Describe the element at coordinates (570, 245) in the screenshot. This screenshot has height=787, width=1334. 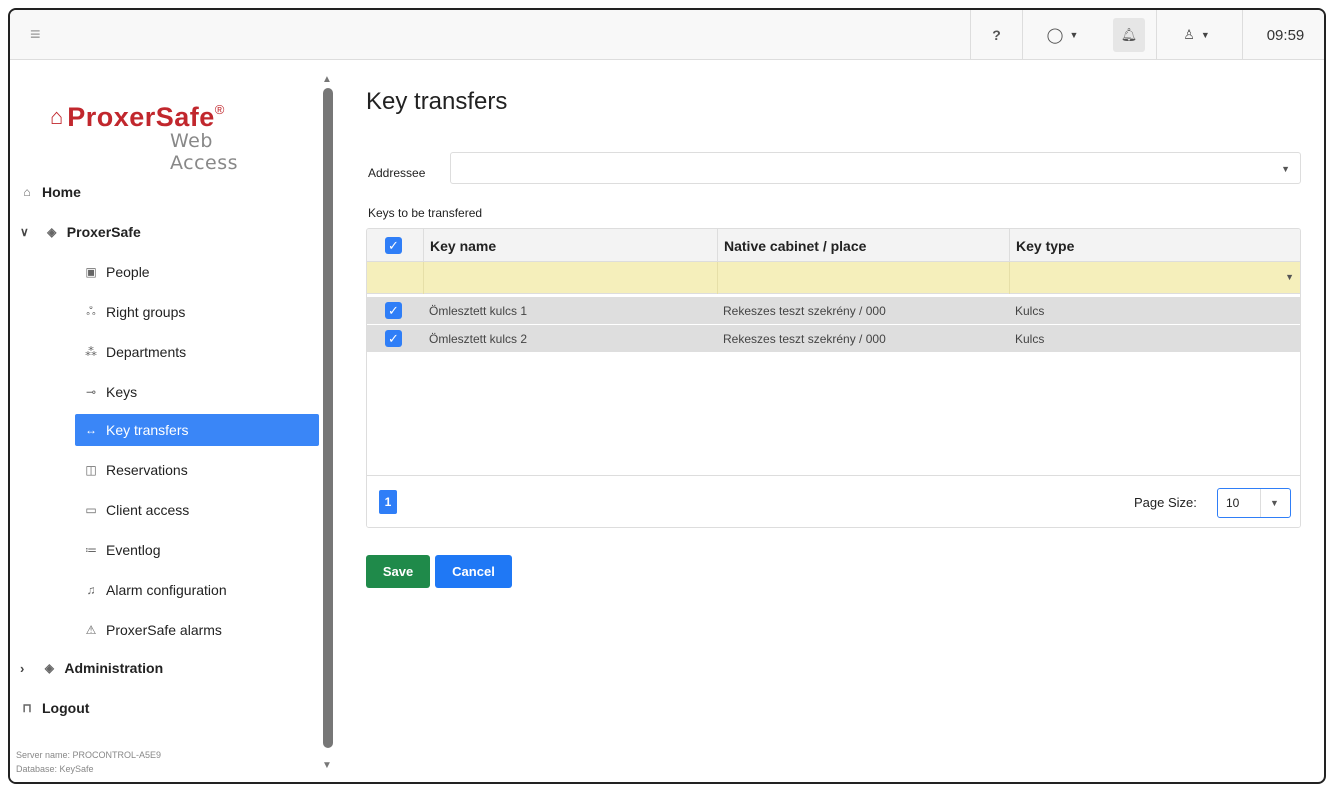
I see `column-header-key-name: Key name` at that location.